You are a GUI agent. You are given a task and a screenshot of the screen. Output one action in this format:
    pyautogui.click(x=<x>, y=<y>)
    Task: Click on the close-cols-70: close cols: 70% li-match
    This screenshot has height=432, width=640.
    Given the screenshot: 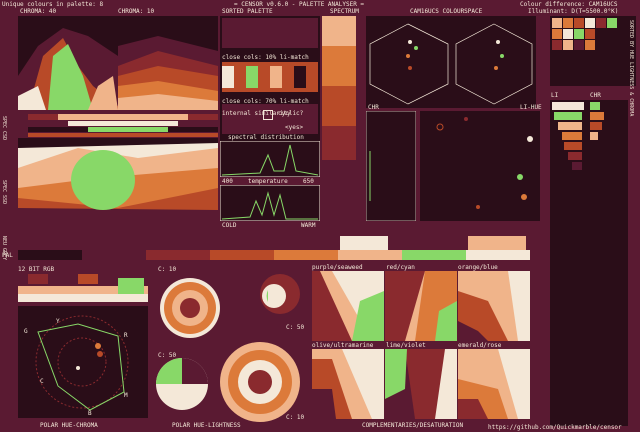 What is the action you would take?
    pyautogui.click(x=265, y=101)
    